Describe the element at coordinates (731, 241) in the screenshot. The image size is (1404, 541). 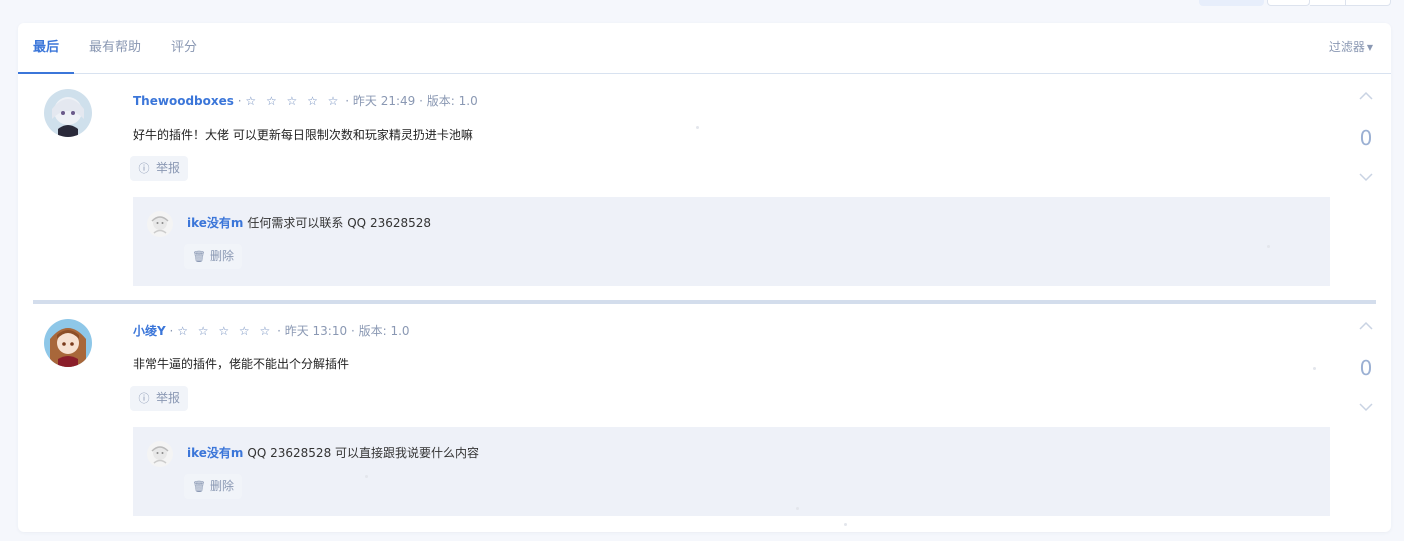
I see `reply-box: ike没有m 任何需求可以联系 QQ 23628528 🗑 删除` at that location.